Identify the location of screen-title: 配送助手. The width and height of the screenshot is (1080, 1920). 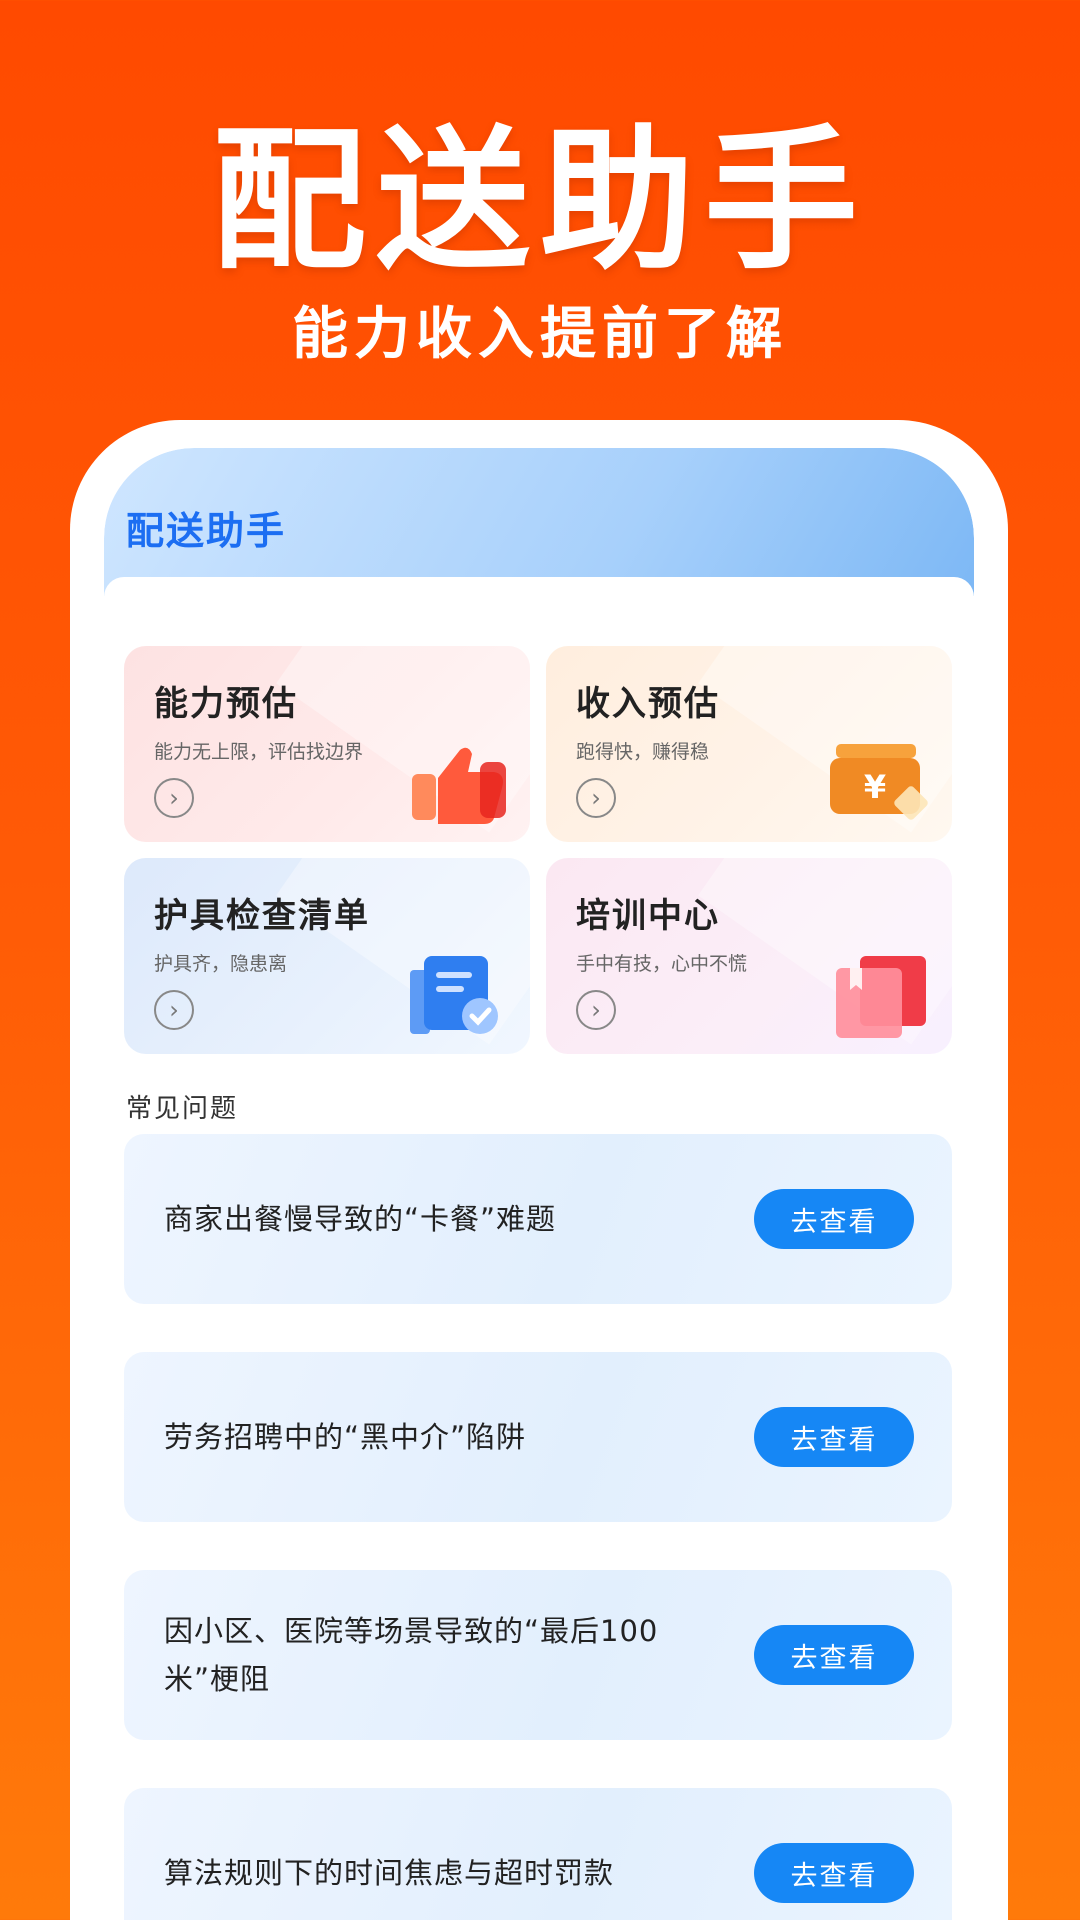
(206, 531).